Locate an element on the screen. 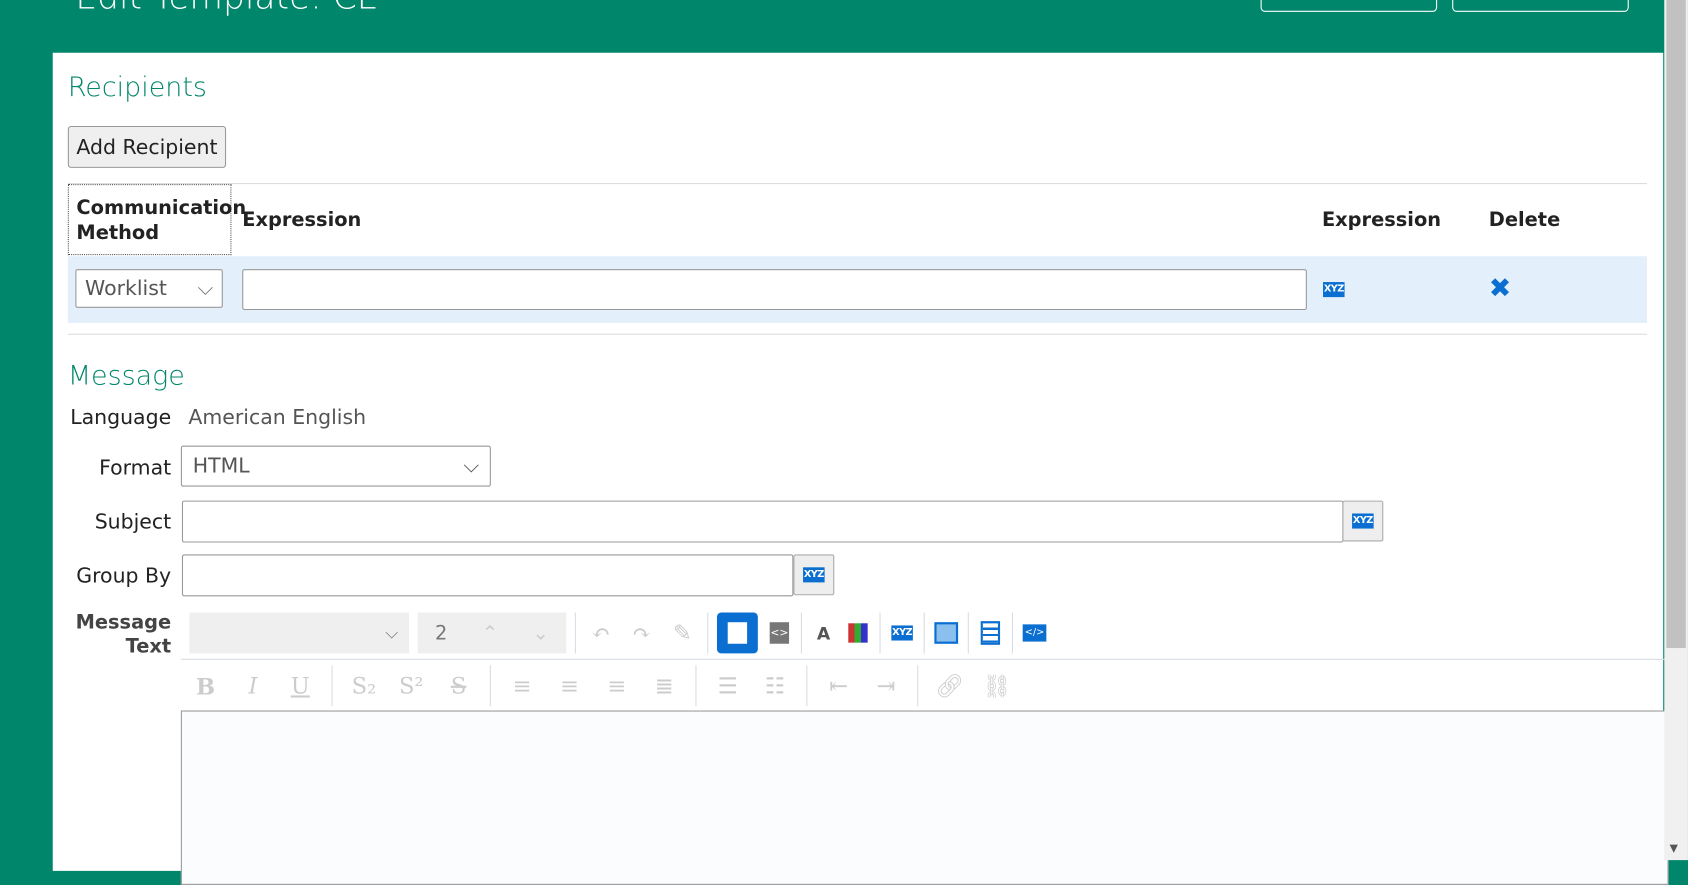 The image size is (1688, 885). insert-expression-icon: XYZ is located at coordinates (902, 633).